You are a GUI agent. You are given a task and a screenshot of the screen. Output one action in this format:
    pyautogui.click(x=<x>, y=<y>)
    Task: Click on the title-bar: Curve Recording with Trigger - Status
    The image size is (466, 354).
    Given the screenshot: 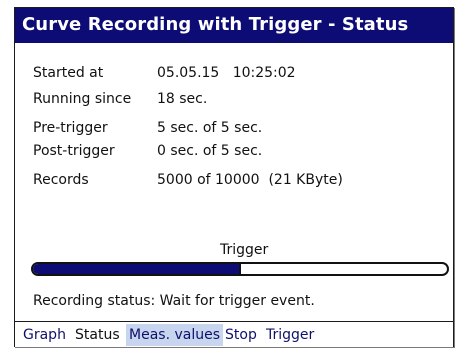 What is the action you would take?
    pyautogui.click(x=234, y=25)
    